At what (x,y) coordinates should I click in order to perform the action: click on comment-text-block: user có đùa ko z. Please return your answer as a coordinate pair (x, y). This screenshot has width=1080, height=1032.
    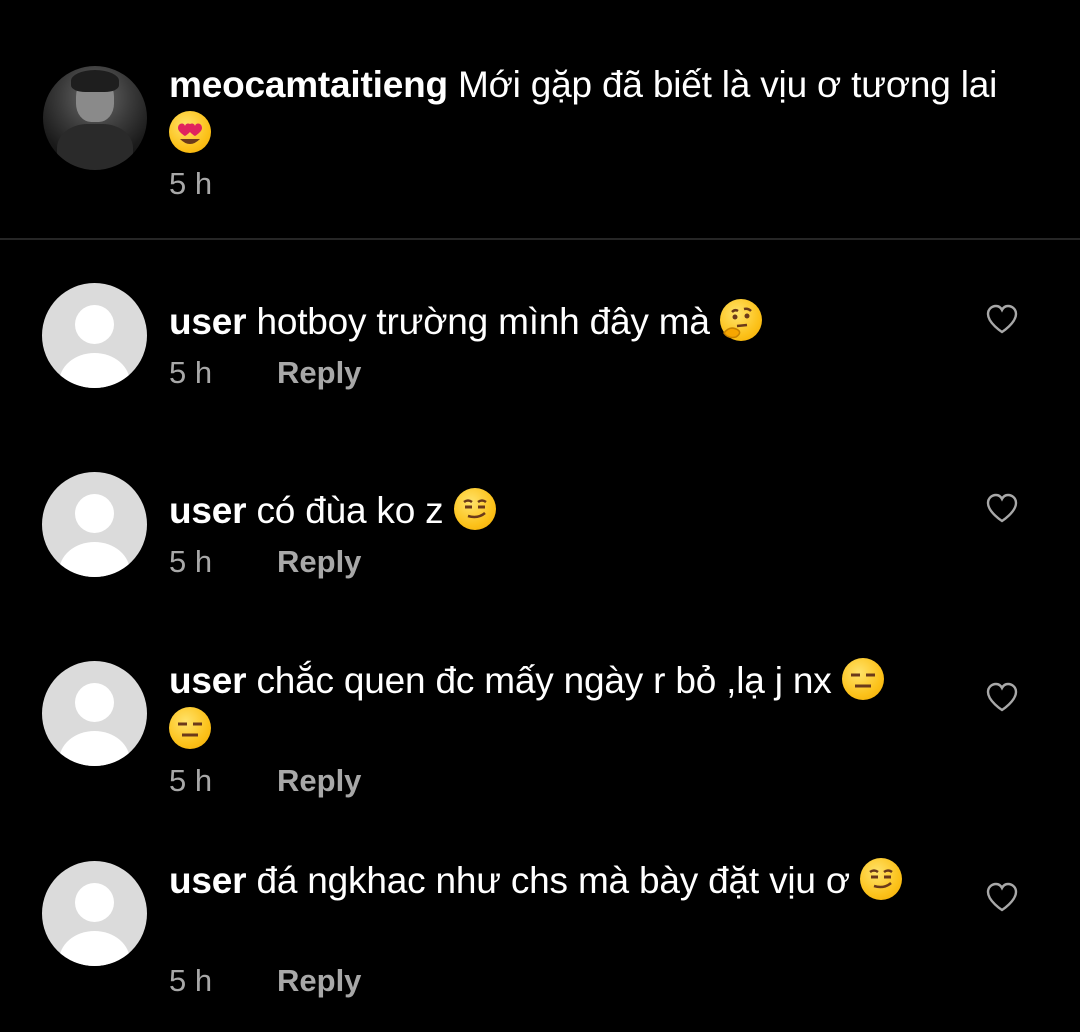
    Looking at the image, I should click on (549, 510).